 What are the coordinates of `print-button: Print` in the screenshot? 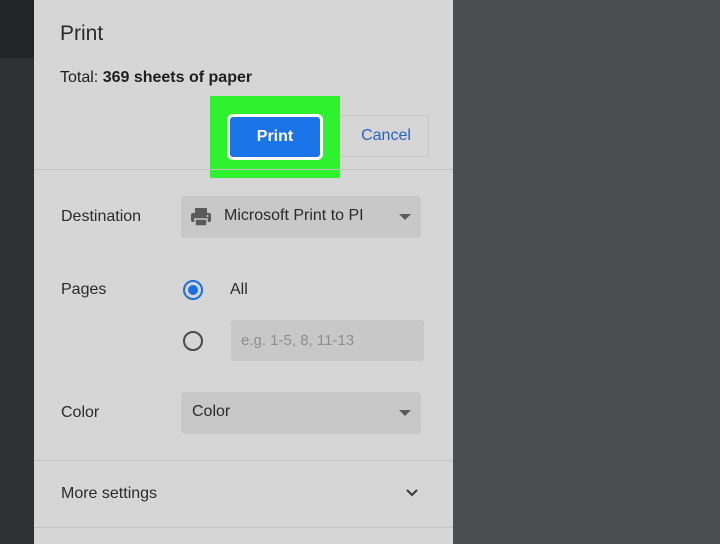 It's located at (275, 137).